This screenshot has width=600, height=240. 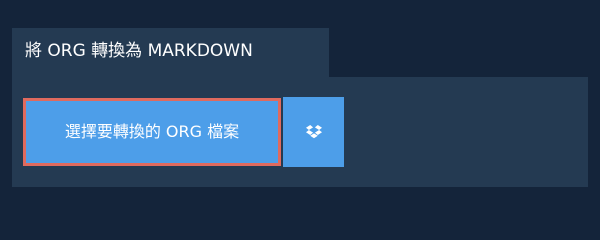 I want to click on dropbox-button, so click(x=313, y=132).